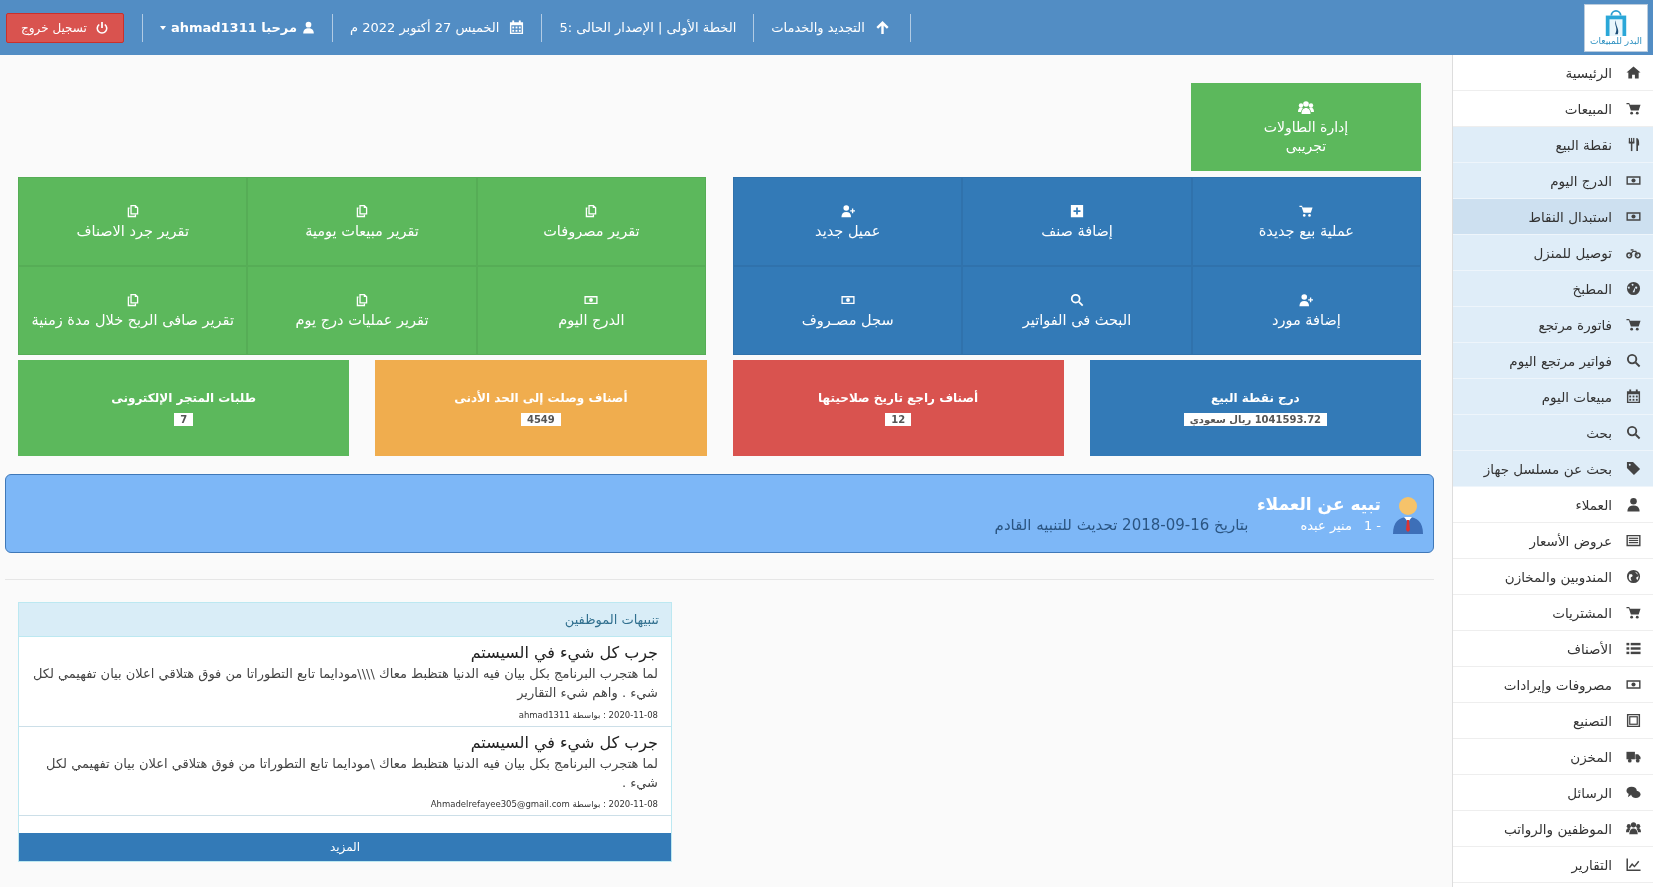 The image size is (1653, 887). Describe the element at coordinates (345, 620) in the screenshot. I see `panel-title: تنبيهات الموظفين` at that location.